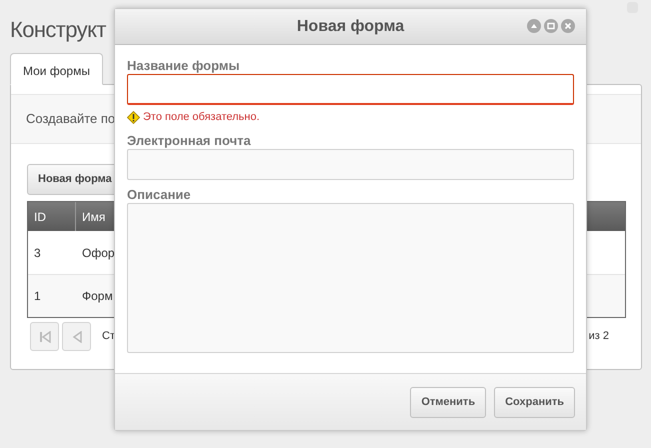 The width and height of the screenshot is (651, 448). Describe the element at coordinates (551, 26) in the screenshot. I see `maximize-icon` at that location.